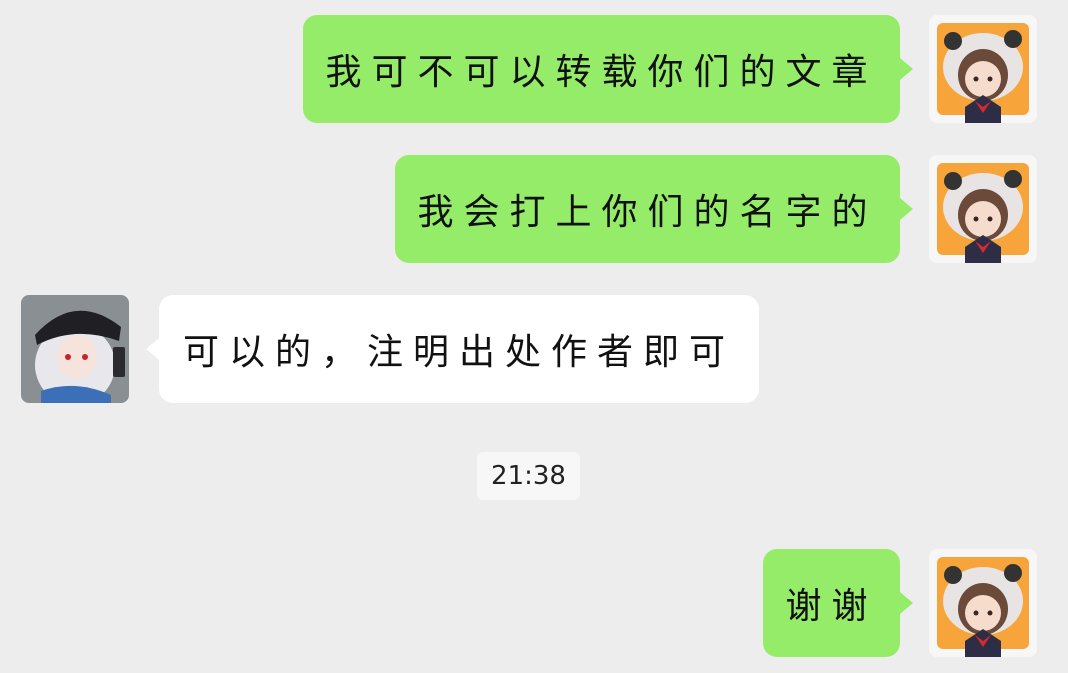 The width and height of the screenshot is (1068, 673). I want to click on anime-girl-white-hair-black-hat-avatar-icon, so click(75, 349).